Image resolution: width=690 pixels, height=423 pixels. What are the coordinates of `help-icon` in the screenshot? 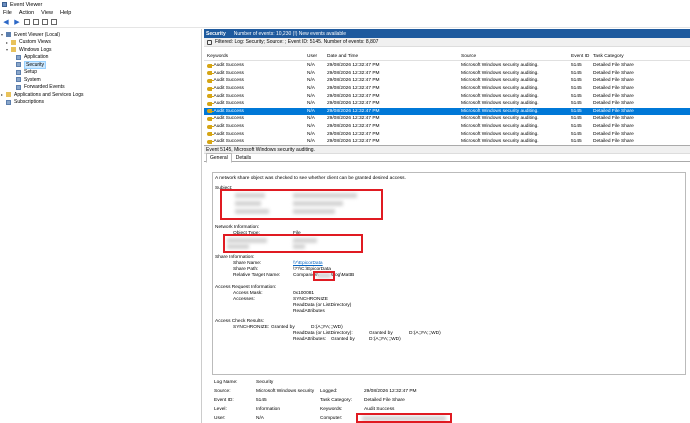 It's located at (45, 22).